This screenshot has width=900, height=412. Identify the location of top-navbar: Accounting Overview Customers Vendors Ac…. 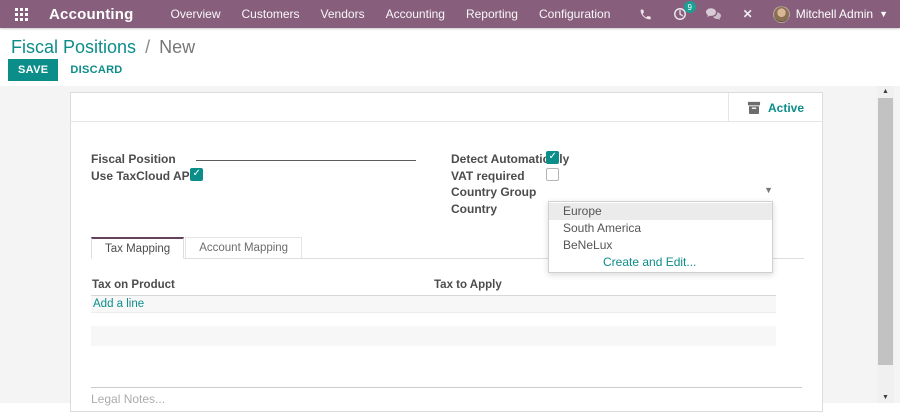
(450, 14).